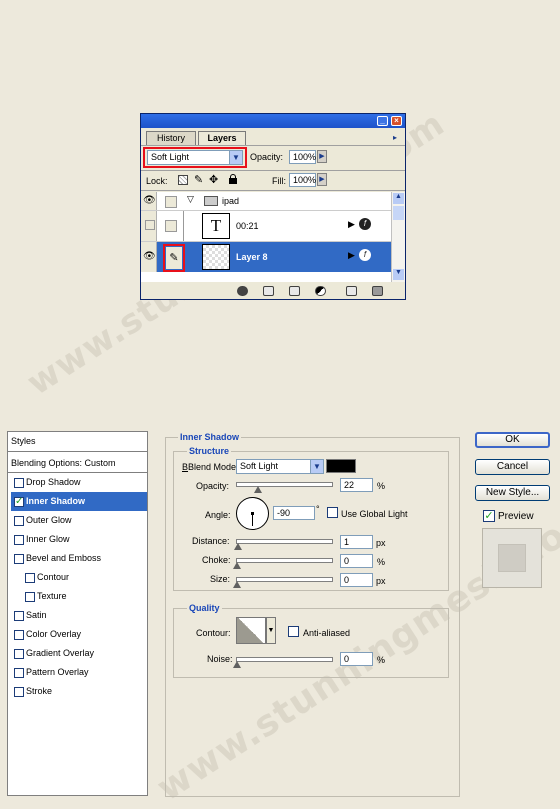 This screenshot has width=560, height=809. Describe the element at coordinates (209, 451) in the screenshot. I see `structure-title: Structure` at that location.